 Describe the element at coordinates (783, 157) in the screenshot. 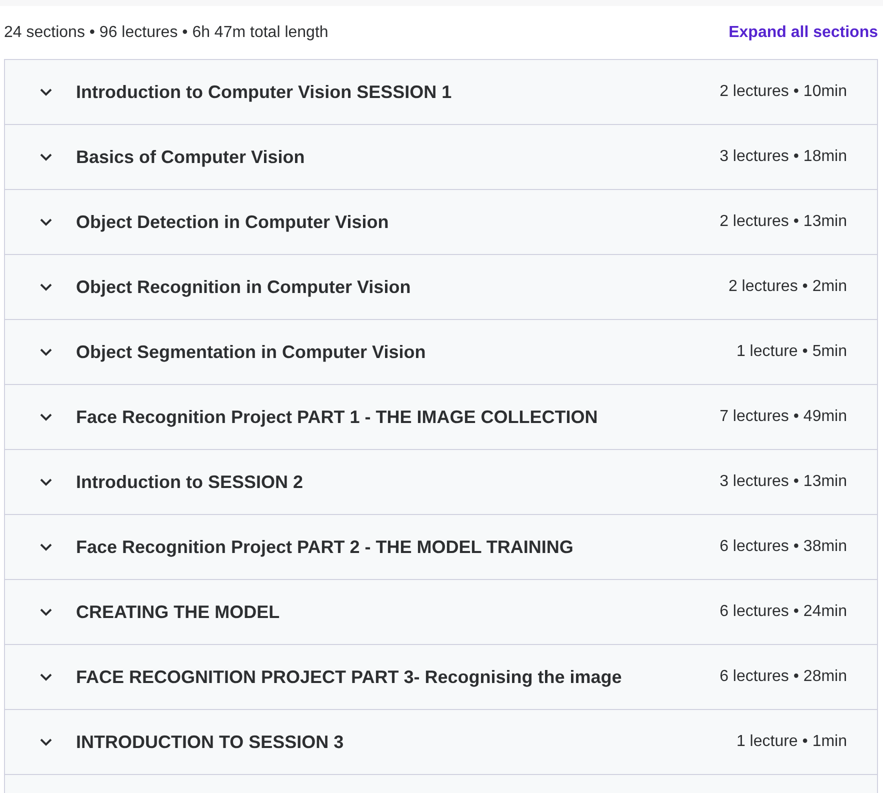

I see `section-length: 3 lectures • 18min` at that location.